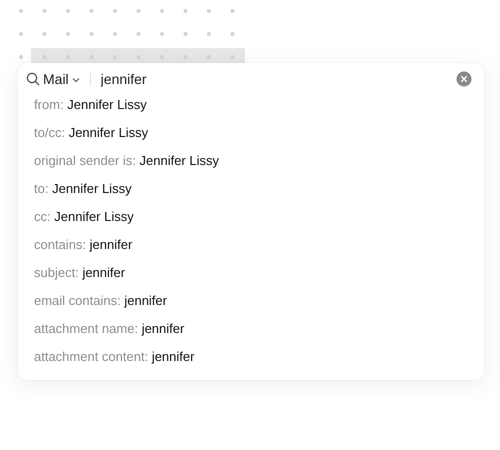  I want to click on suggestion-item: email contains: jennifer, so click(92, 301).